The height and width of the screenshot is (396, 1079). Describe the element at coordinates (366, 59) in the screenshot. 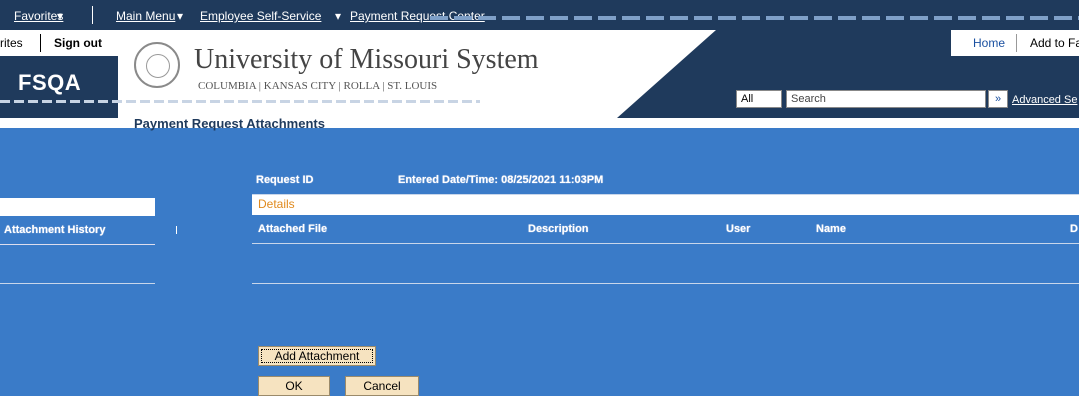

I see `university-name: University of Missouri System` at that location.